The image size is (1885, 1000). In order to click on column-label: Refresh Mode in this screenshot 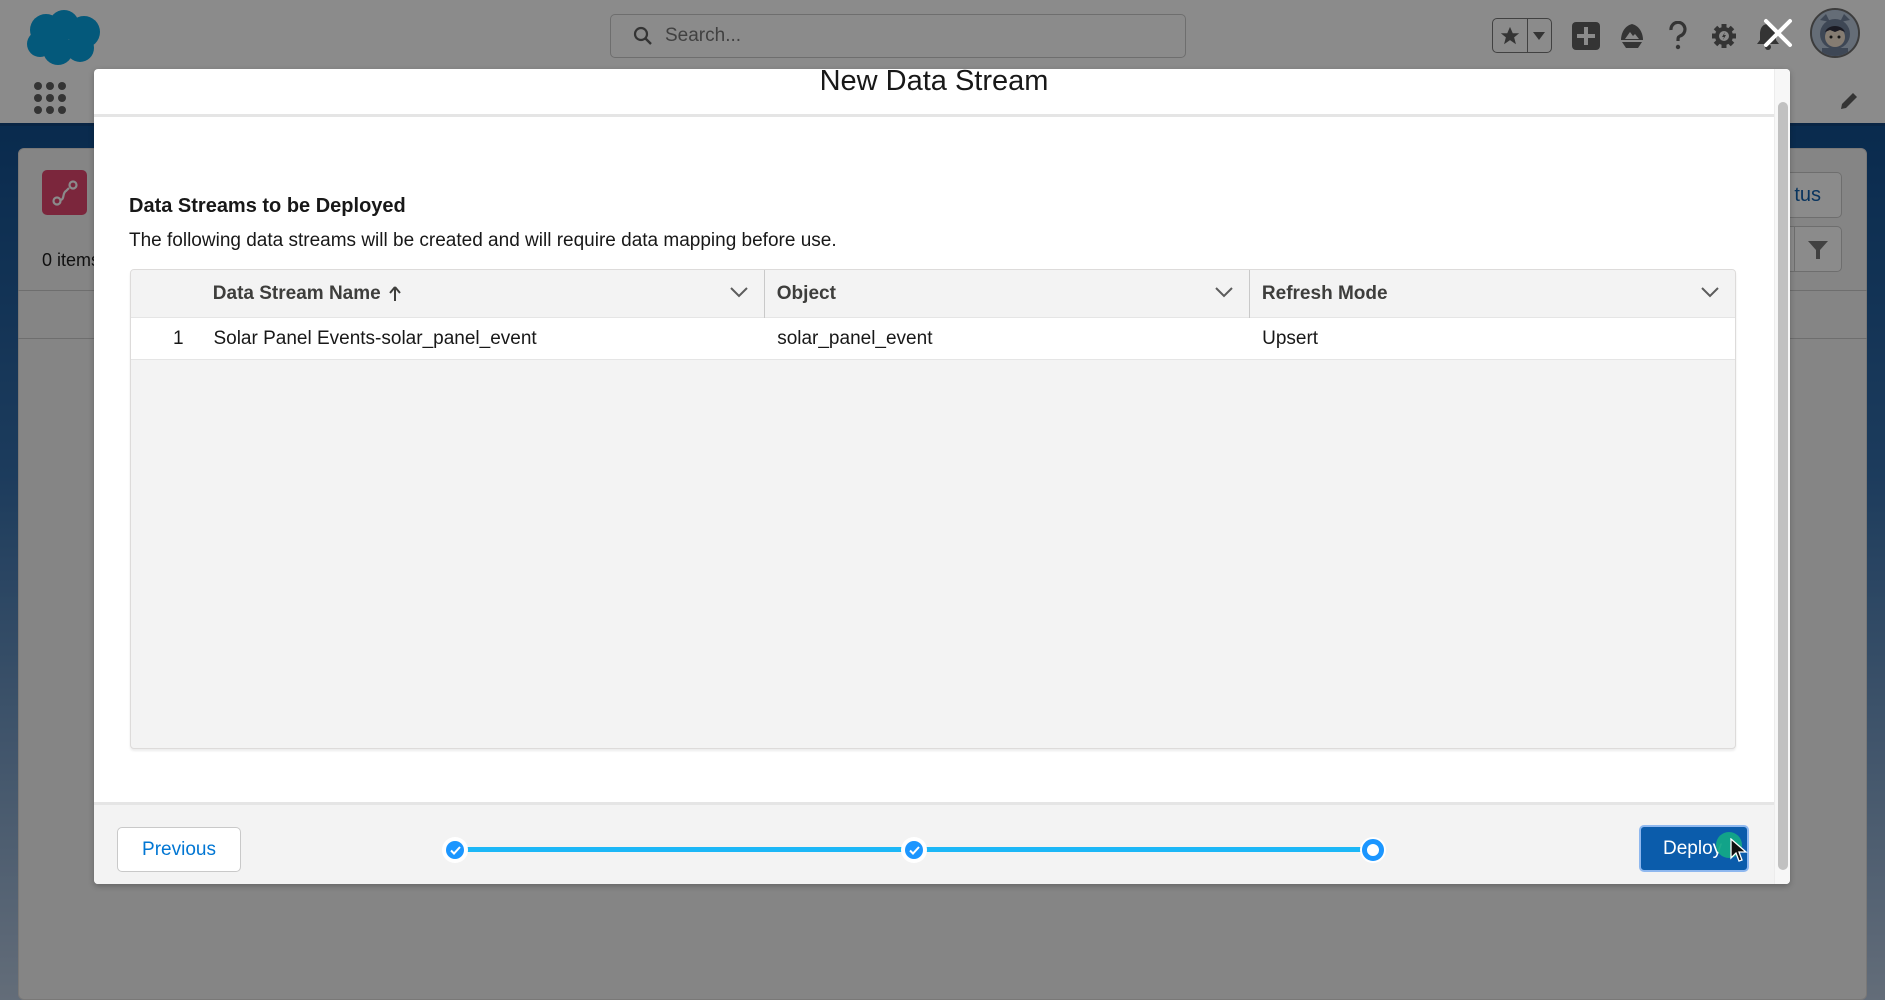, I will do `click(1324, 293)`.